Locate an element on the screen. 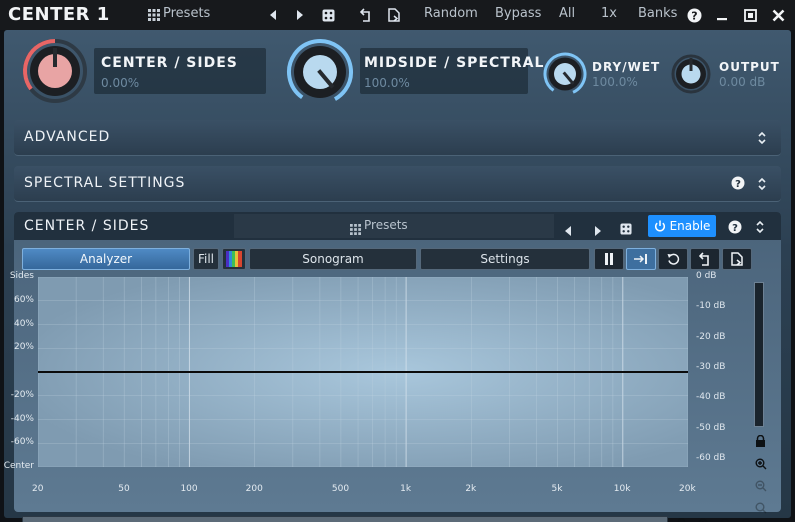  bypass-button: Bypass is located at coordinates (518, 13).